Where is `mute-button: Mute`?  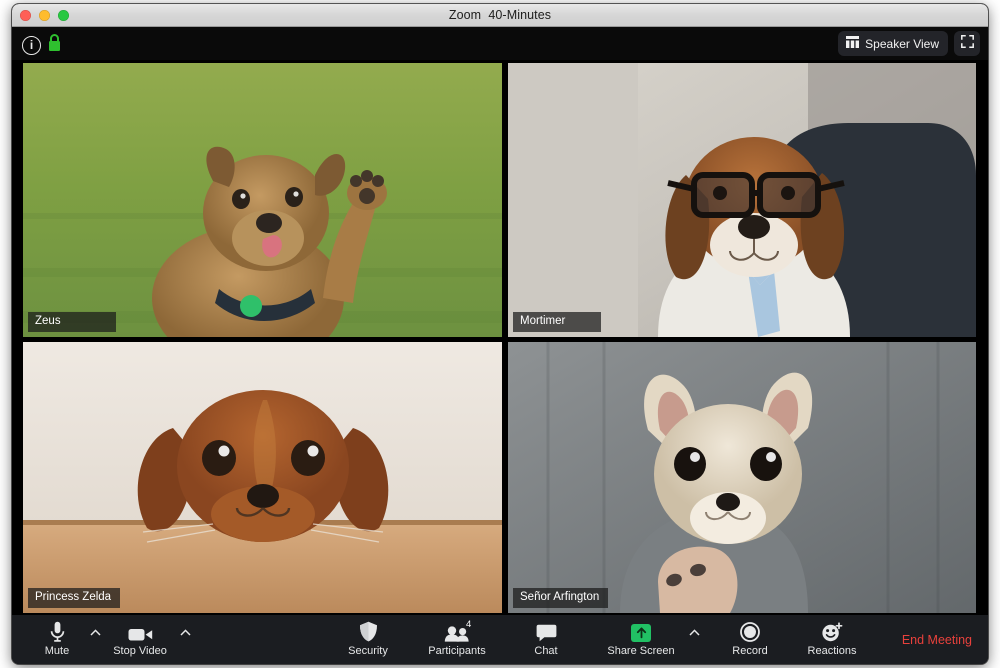
mute-button: Mute is located at coordinates (57, 639).